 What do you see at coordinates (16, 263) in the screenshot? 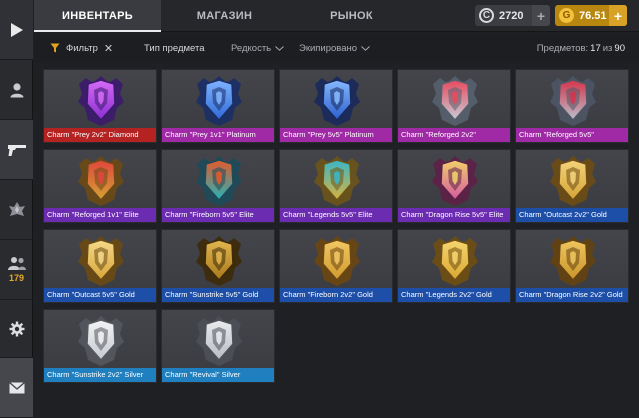
I see `friends-icon` at bounding box center [16, 263].